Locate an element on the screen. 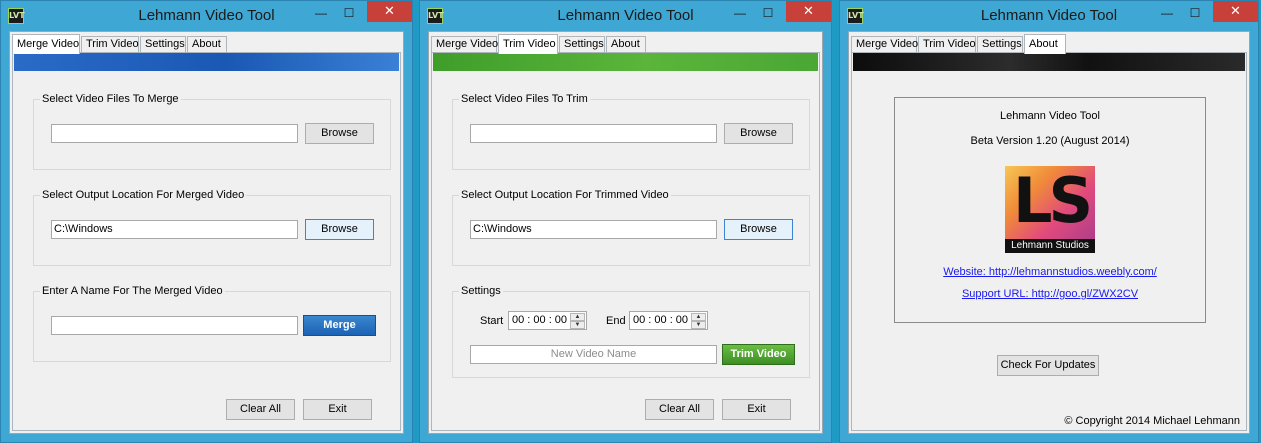  copyright-text: © Copyright 2014 Michael Lehmann is located at coordinates (1152, 421).